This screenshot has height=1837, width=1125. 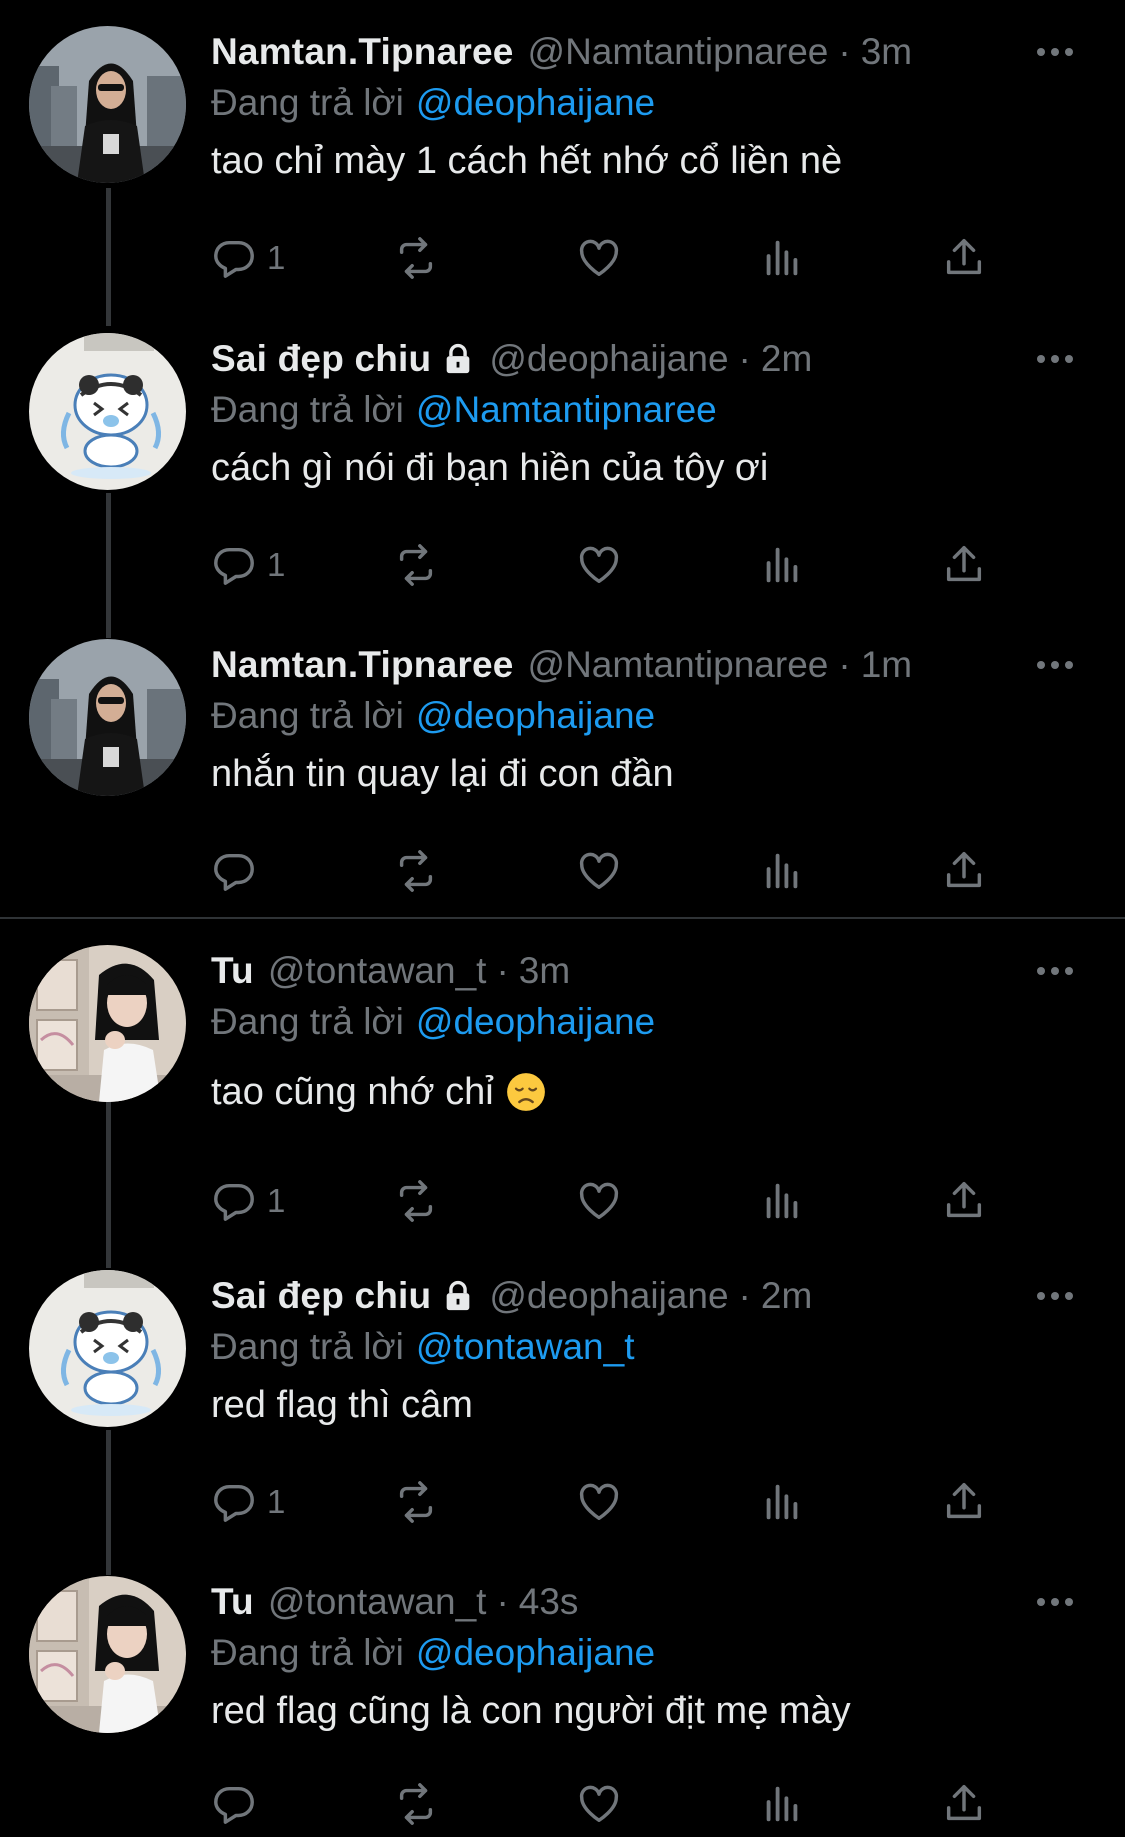 What do you see at coordinates (490, 467) in the screenshot?
I see `tweet-text: cách gì nói đi bạn hiền của tôy ơi` at bounding box center [490, 467].